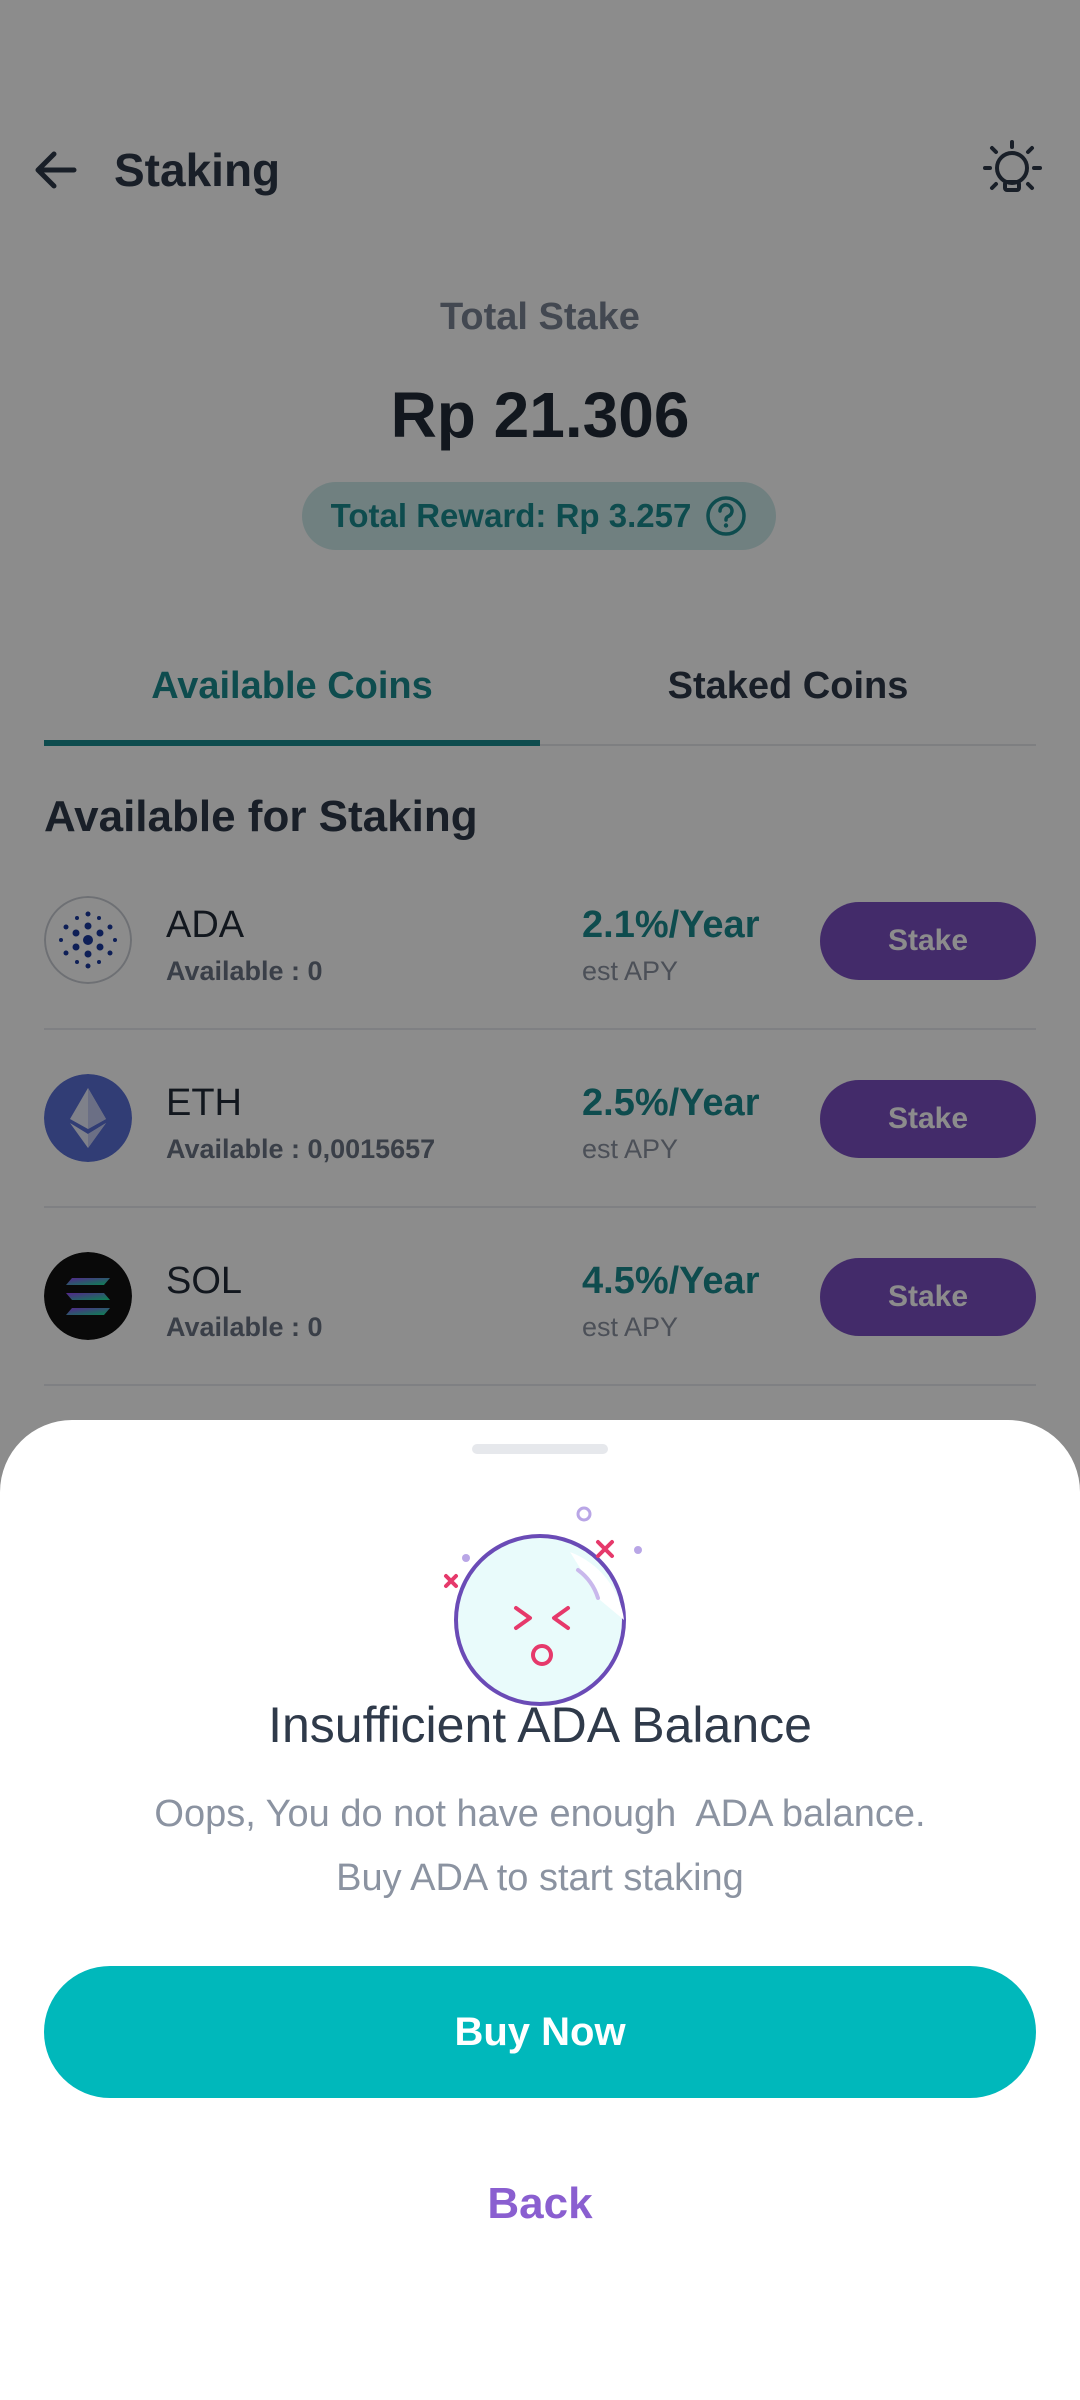 The height and width of the screenshot is (2400, 1080). I want to click on buy-now-button: Buy Now, so click(540, 2032).